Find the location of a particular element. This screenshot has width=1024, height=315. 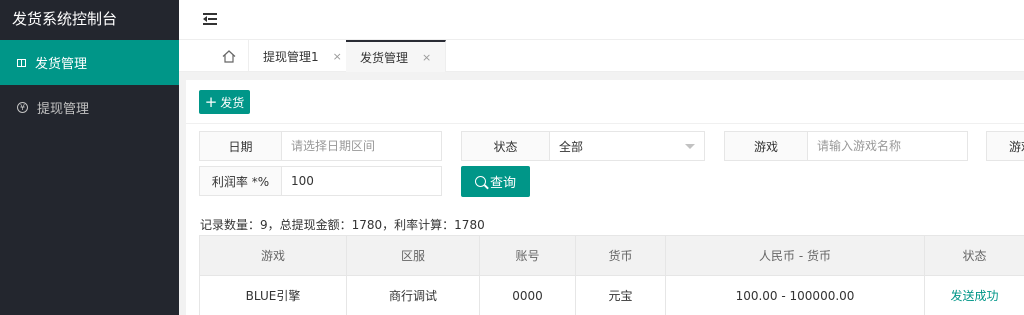

table-header-row: 游戏 区服 账号 货币 人民币 - 货币 状态 is located at coordinates (611, 255).